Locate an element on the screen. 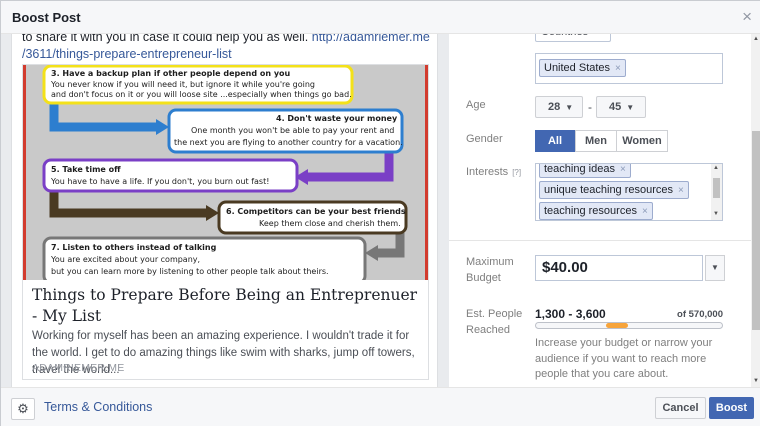 Image resolution: width=760 pixels, height=426 pixels. gender-women-button: Women is located at coordinates (642, 141).